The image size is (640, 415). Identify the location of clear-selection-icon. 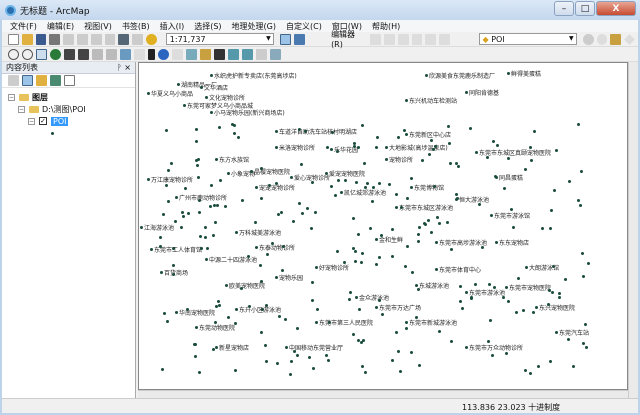
(139, 54).